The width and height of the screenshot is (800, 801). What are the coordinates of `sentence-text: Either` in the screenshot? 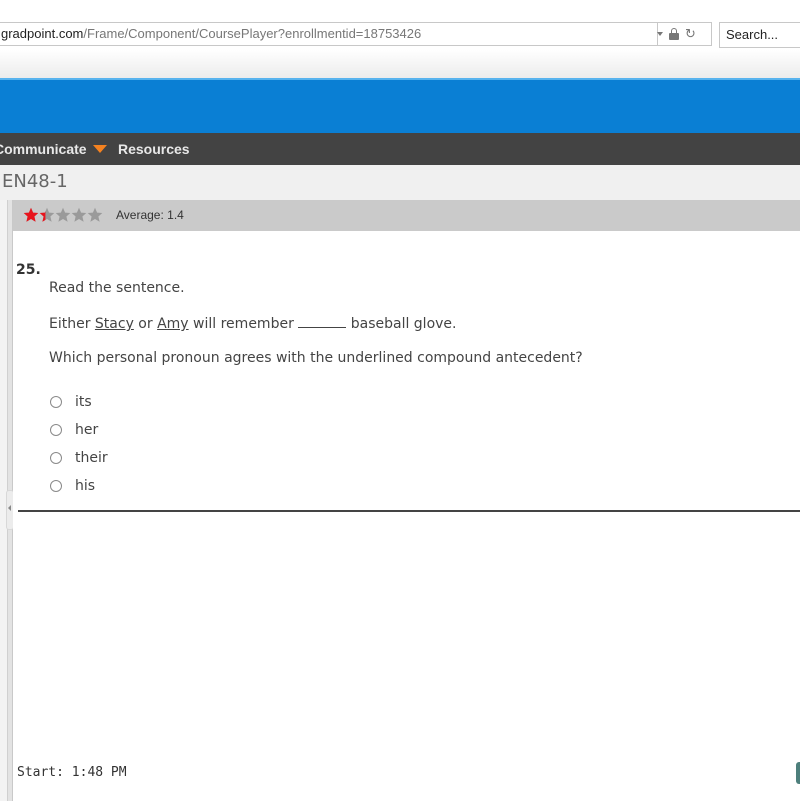 It's located at (72, 324).